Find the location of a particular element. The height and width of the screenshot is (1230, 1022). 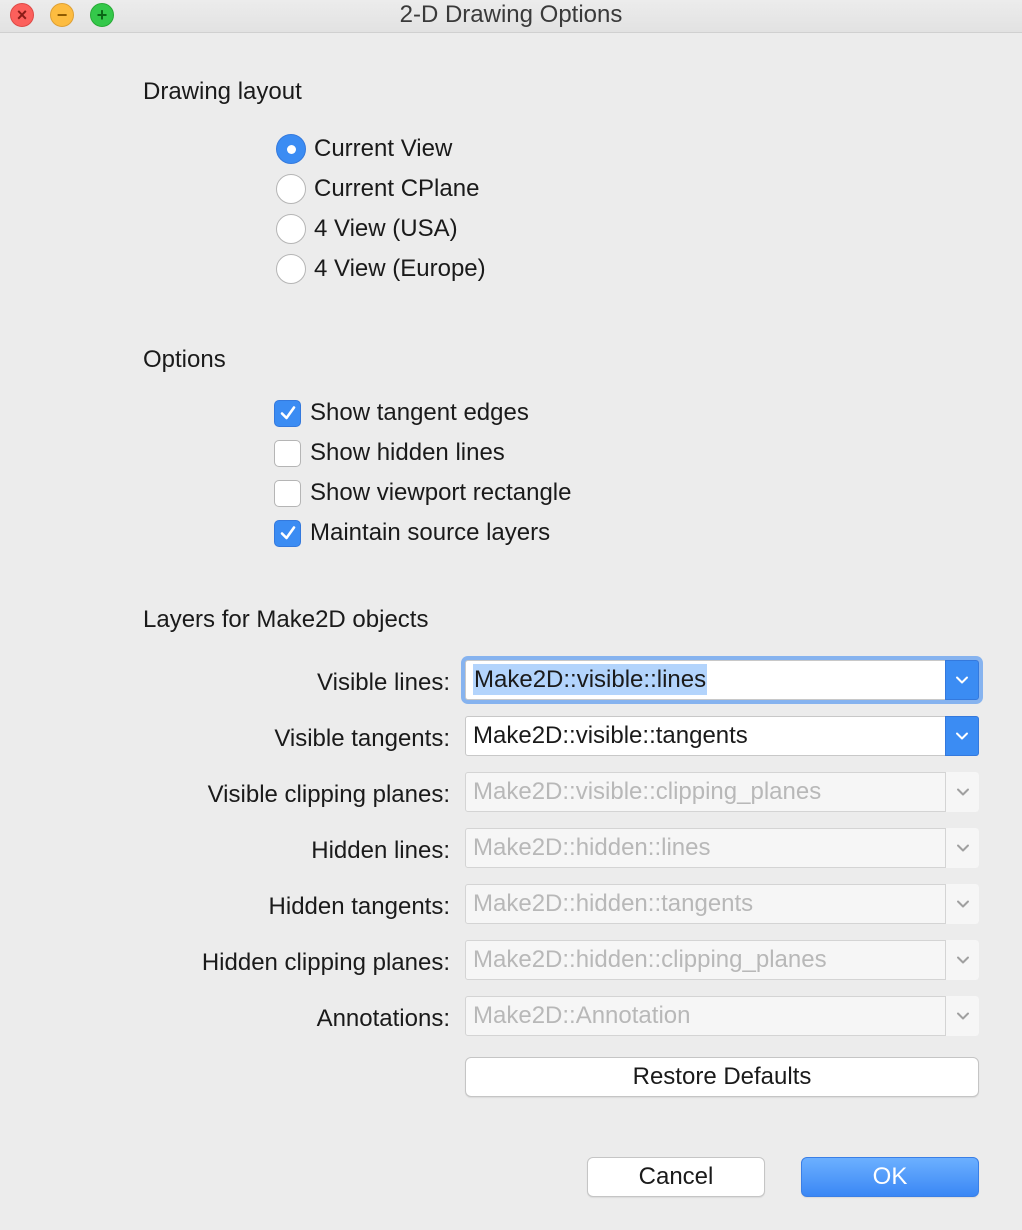

radio-4-view-usa: 4 View (USA) is located at coordinates (367, 229).